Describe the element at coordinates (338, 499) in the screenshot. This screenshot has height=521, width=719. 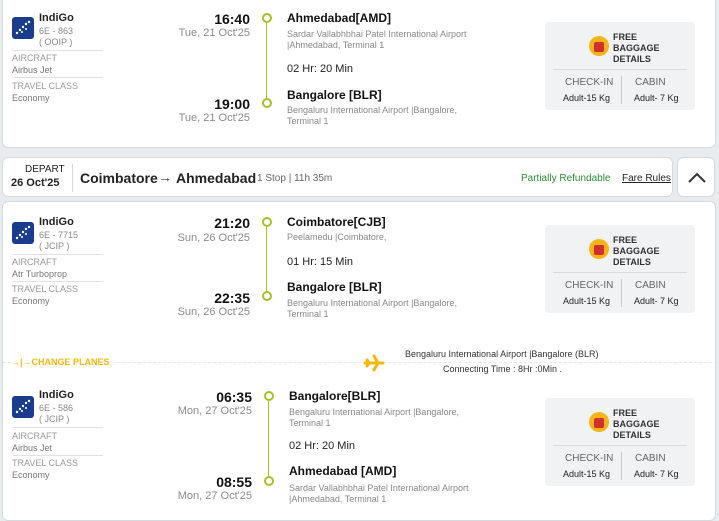
I see `arrival-terminal: |Ahmedabad, Terminal 1` at that location.